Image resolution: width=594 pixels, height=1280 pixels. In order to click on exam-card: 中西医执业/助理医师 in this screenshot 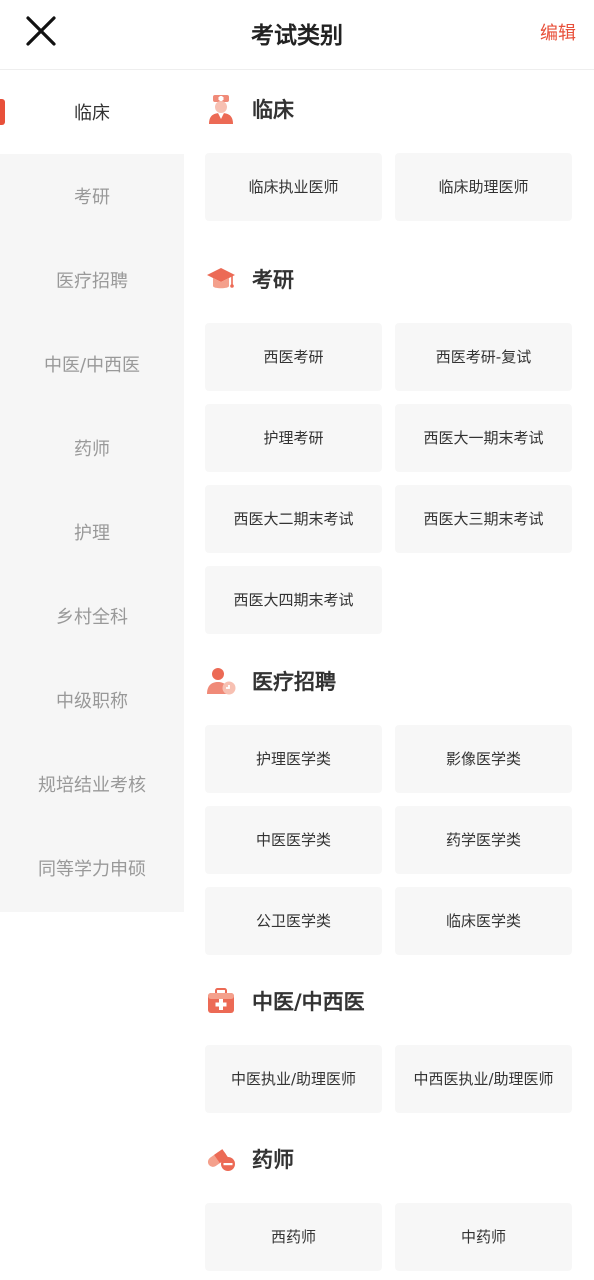, I will do `click(483, 1079)`.